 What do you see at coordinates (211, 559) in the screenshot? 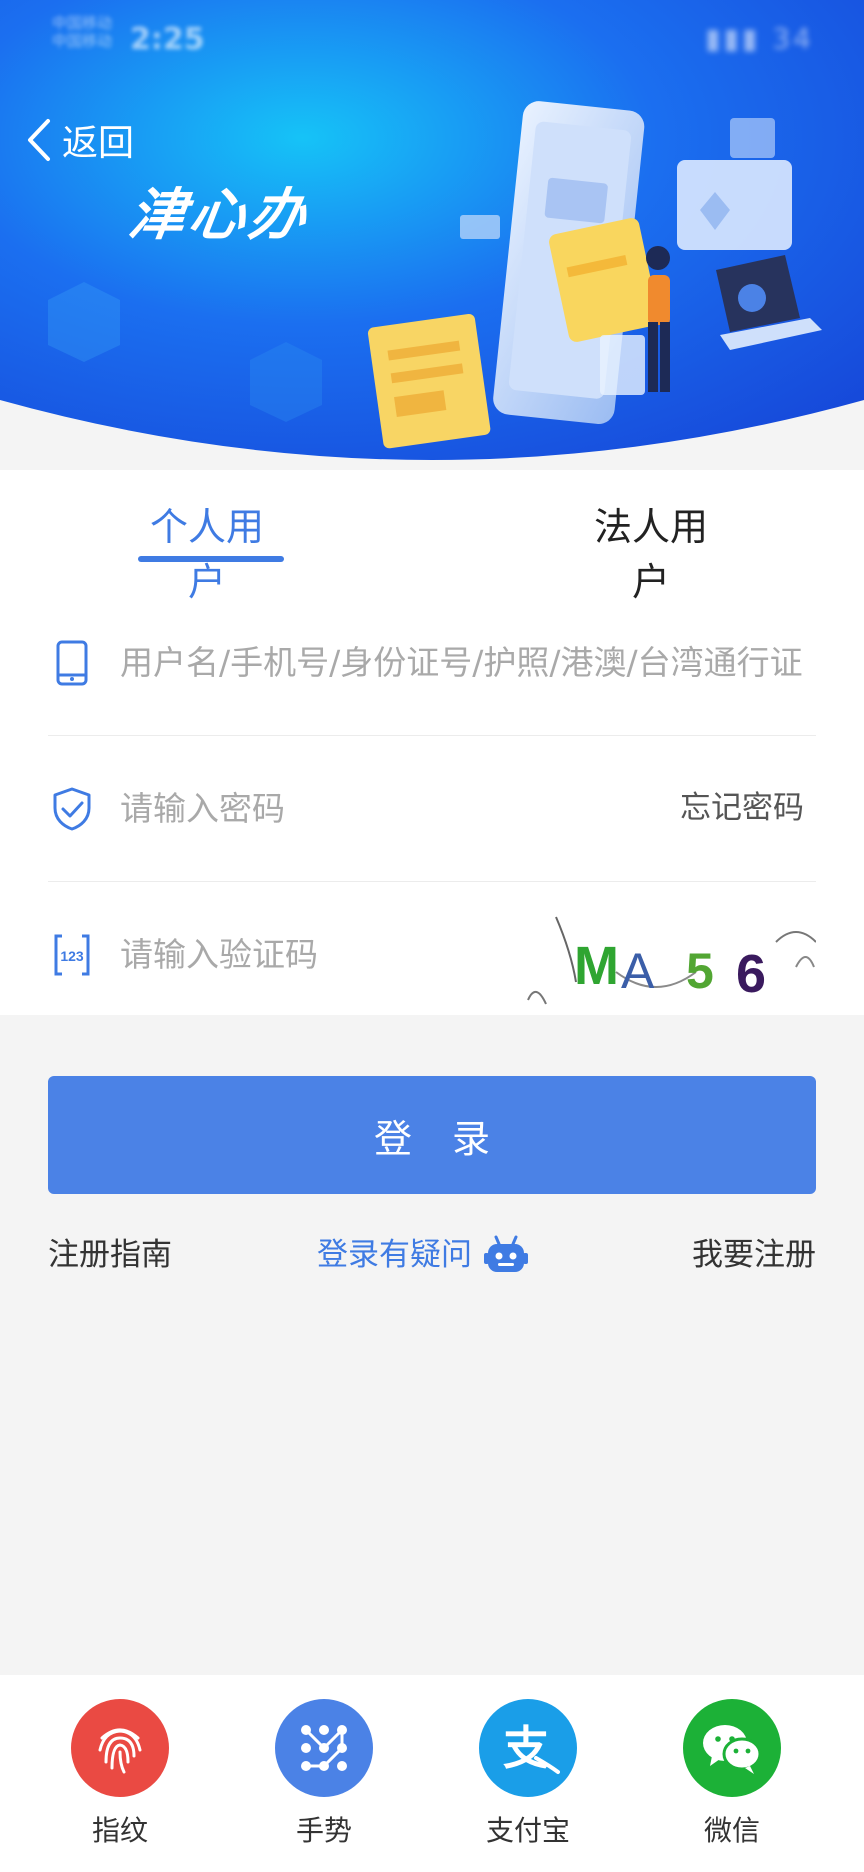
I see `active-tab-indicator` at bounding box center [211, 559].